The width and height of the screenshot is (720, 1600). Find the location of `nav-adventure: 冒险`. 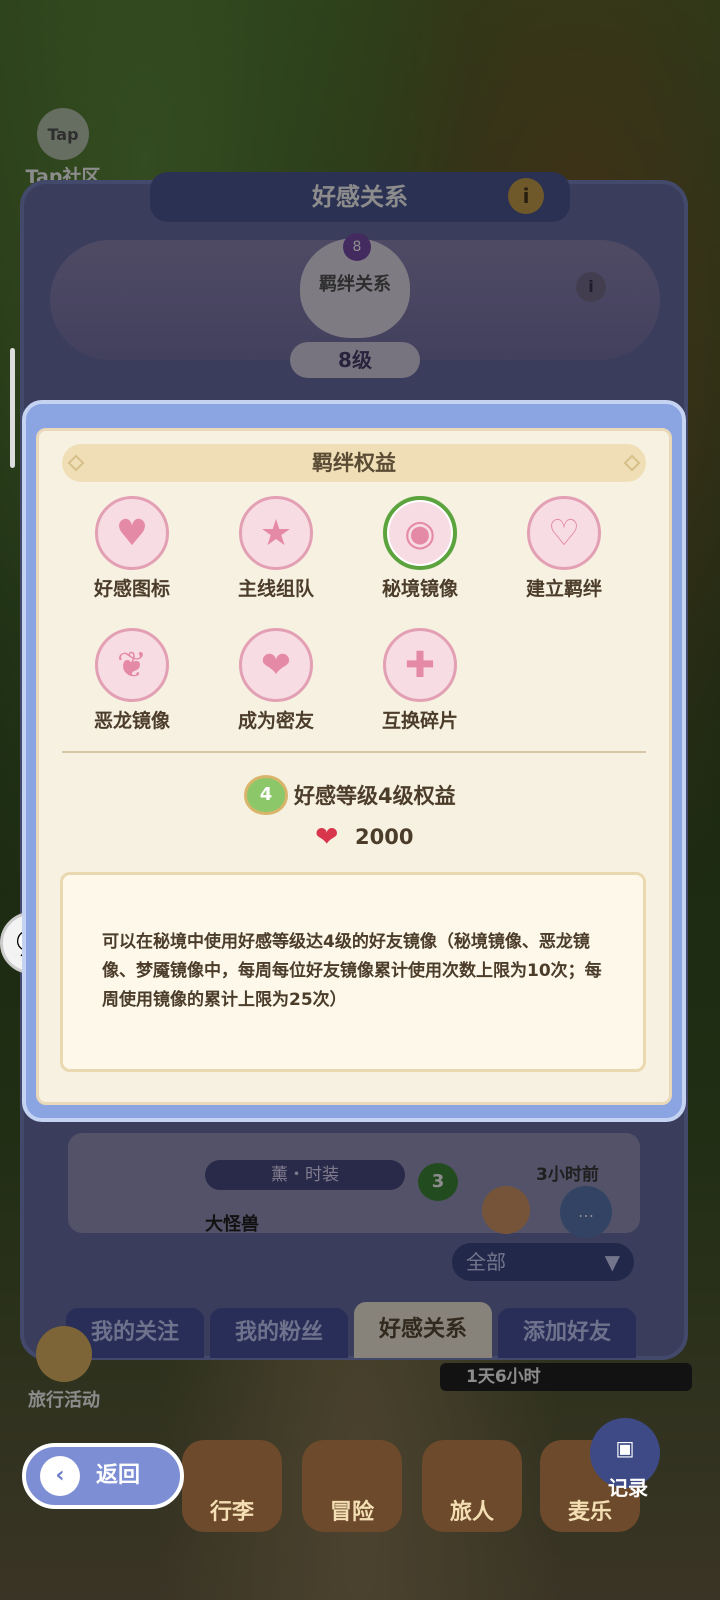

nav-adventure: 冒险 is located at coordinates (352, 1486).